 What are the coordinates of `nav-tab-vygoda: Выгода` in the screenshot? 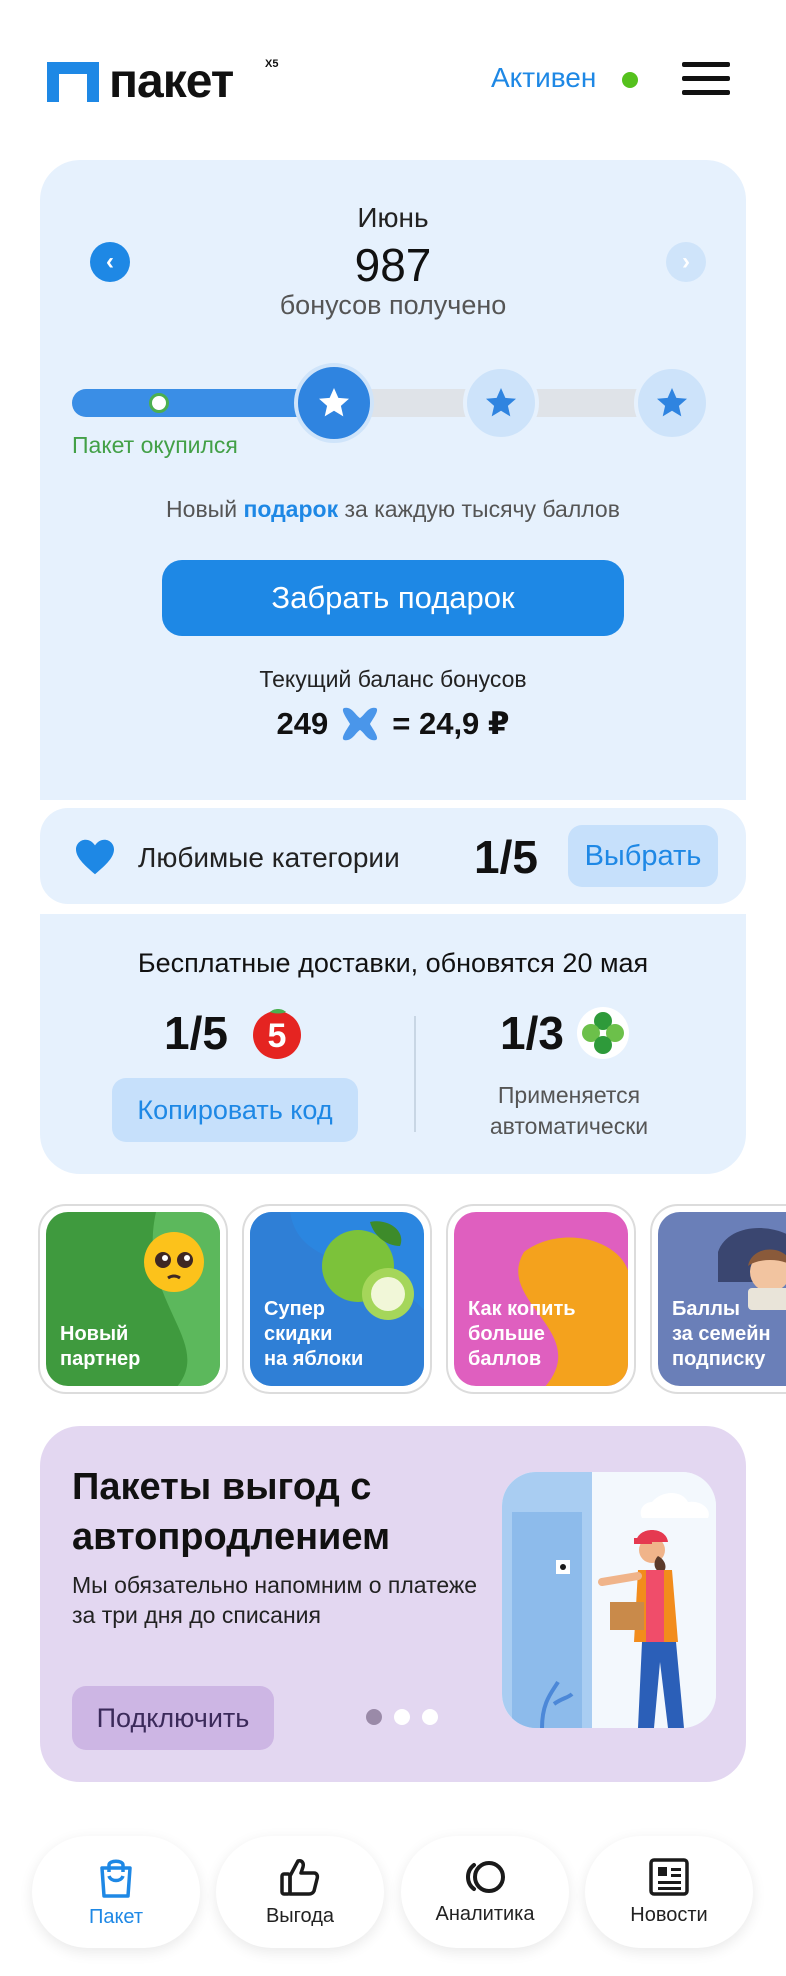 It's located at (300, 1892).